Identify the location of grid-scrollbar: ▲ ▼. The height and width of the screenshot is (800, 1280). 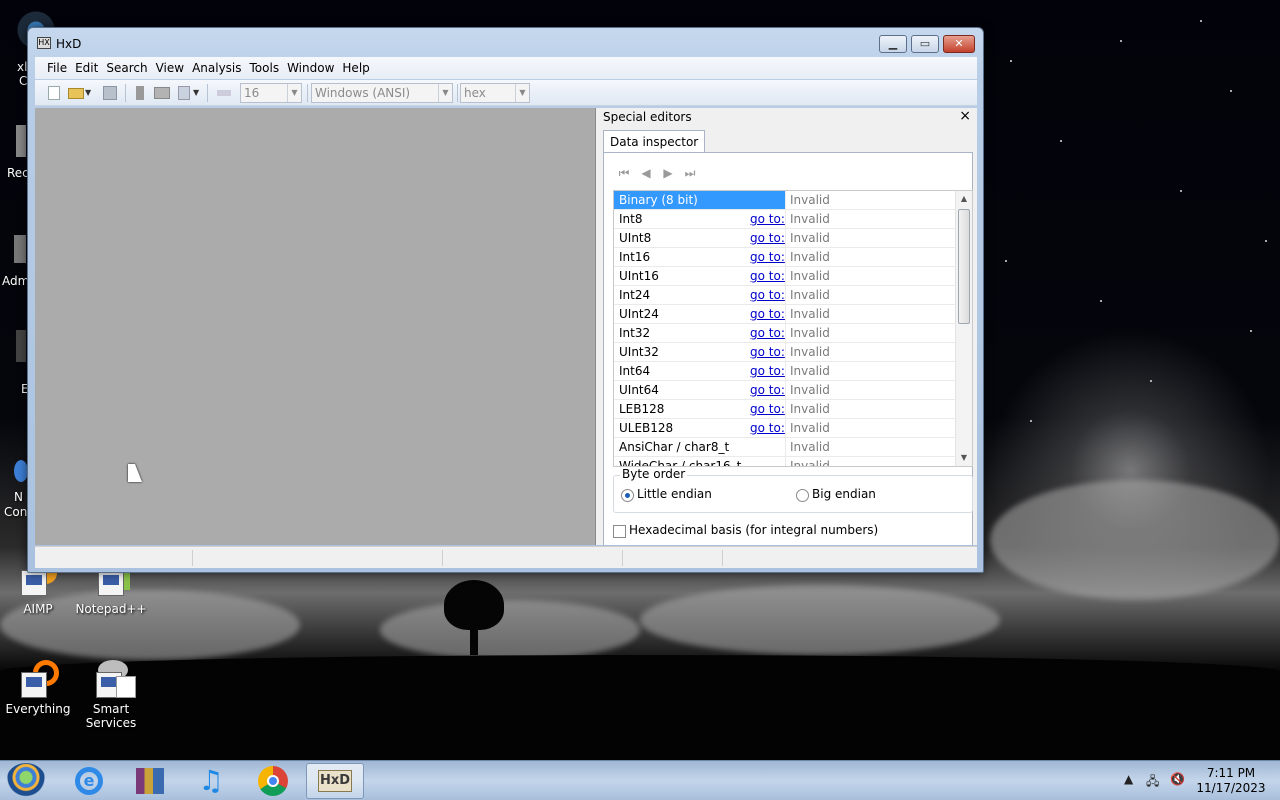
(963, 328).